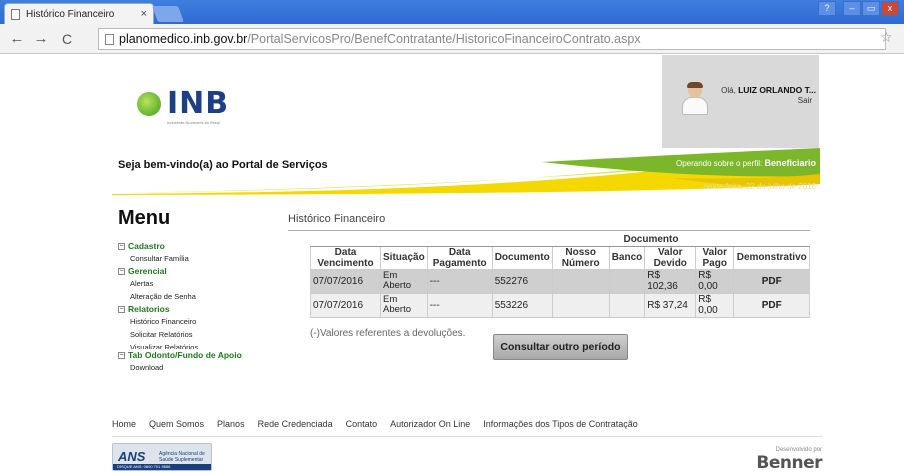 The image size is (904, 475). What do you see at coordinates (560, 424) in the screenshot?
I see `footer-link-tipos-contratacao: Informações dos Tipos de Contratação` at bounding box center [560, 424].